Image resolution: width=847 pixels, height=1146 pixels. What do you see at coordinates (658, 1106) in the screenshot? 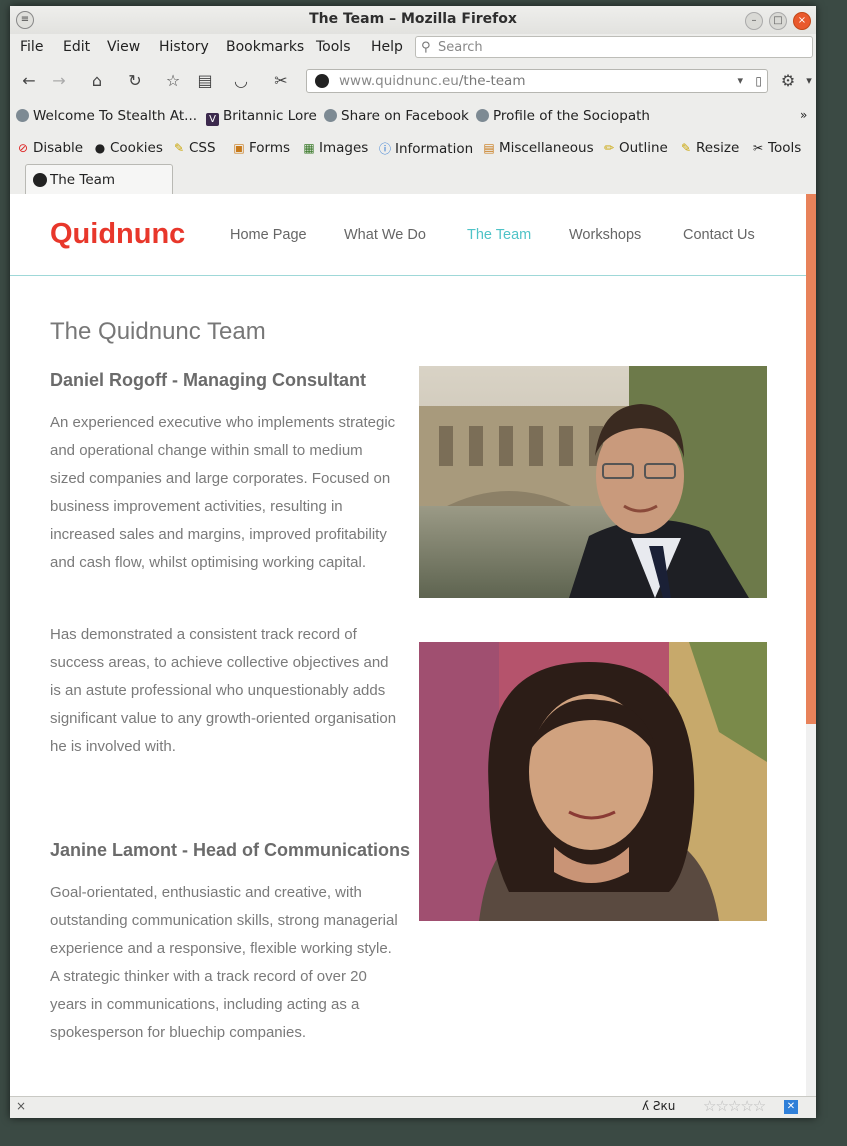
I see `translate-widget: ʎ Ƨкu` at bounding box center [658, 1106].